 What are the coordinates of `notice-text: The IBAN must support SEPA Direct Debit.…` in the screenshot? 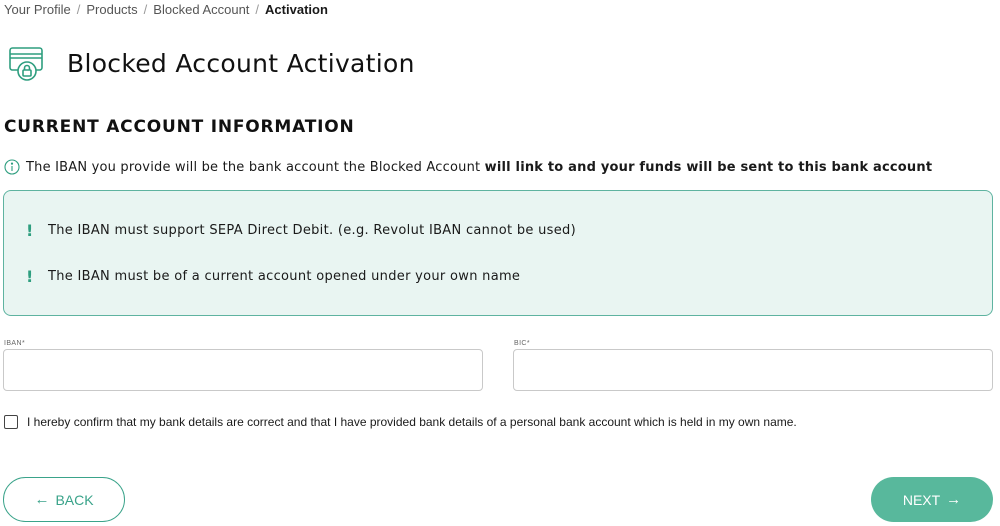 It's located at (312, 230).